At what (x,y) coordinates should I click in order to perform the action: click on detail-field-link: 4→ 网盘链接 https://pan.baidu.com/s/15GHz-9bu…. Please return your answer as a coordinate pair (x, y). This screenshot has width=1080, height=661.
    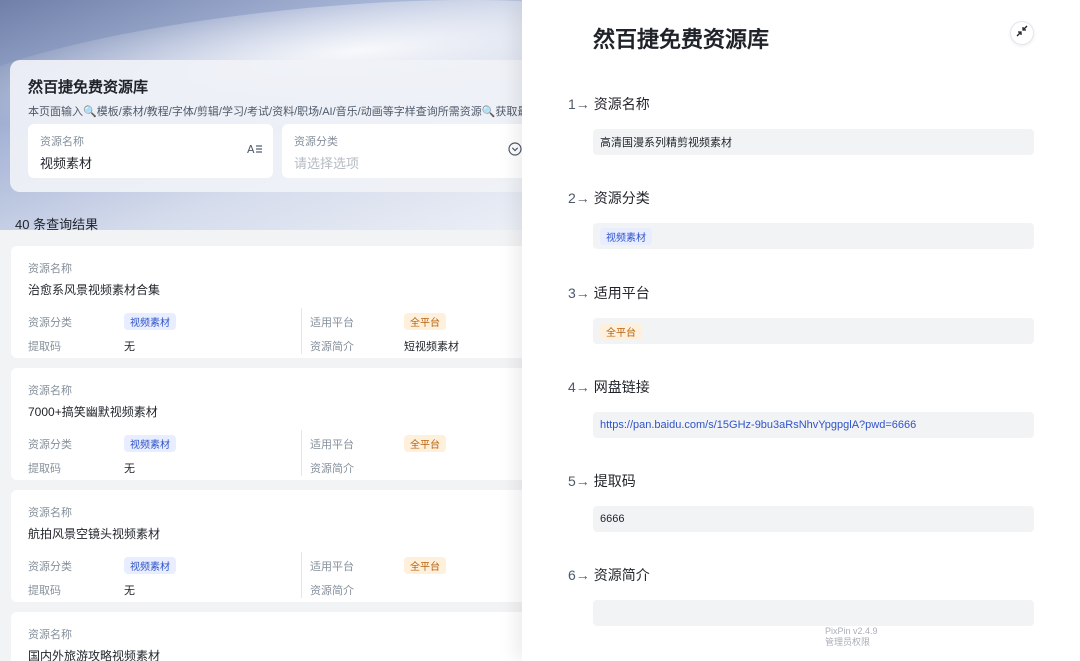
    Looking at the image, I should click on (801, 407).